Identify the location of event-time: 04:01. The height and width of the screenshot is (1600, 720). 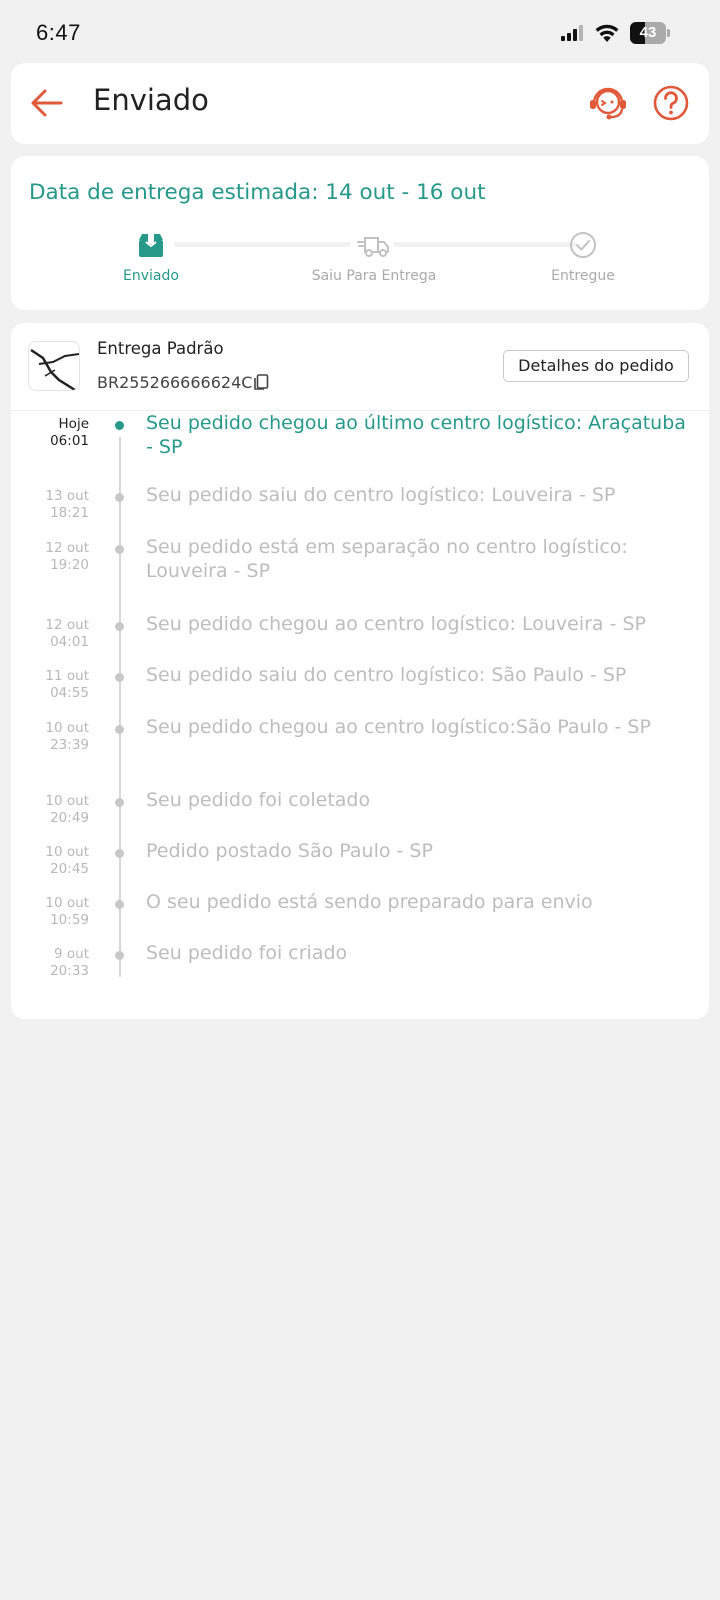
(69, 642).